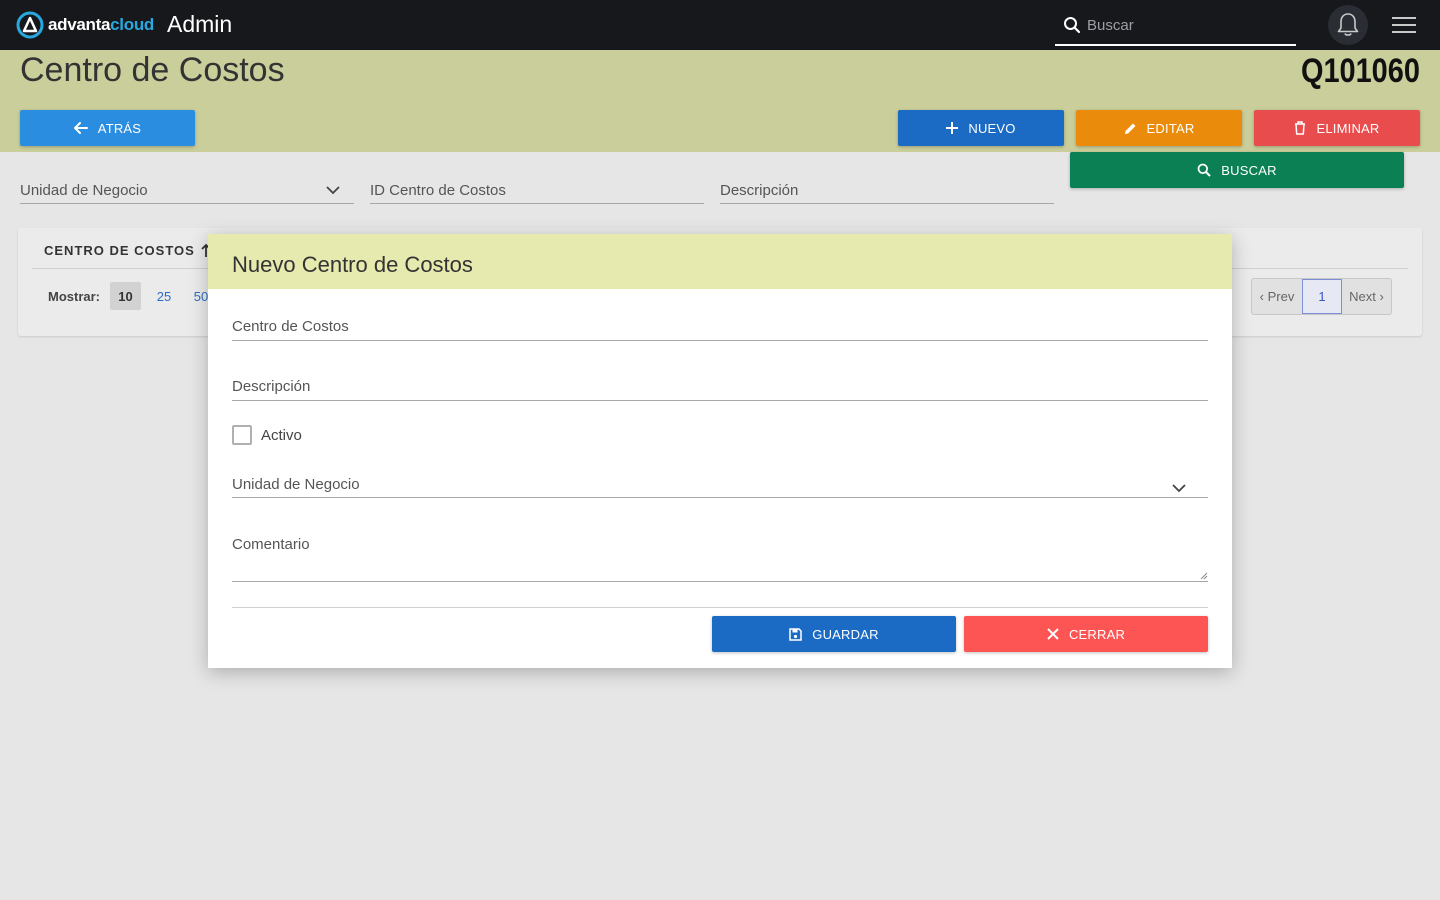 The height and width of the screenshot is (900, 1440). Describe the element at coordinates (1130, 128) in the screenshot. I see `pencil-icon` at that location.